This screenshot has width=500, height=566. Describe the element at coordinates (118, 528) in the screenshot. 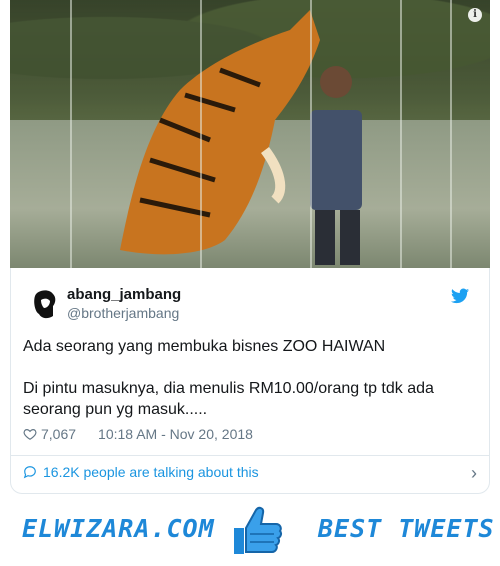

I see `brand-logo-text: ELWIZARA.COM` at that location.